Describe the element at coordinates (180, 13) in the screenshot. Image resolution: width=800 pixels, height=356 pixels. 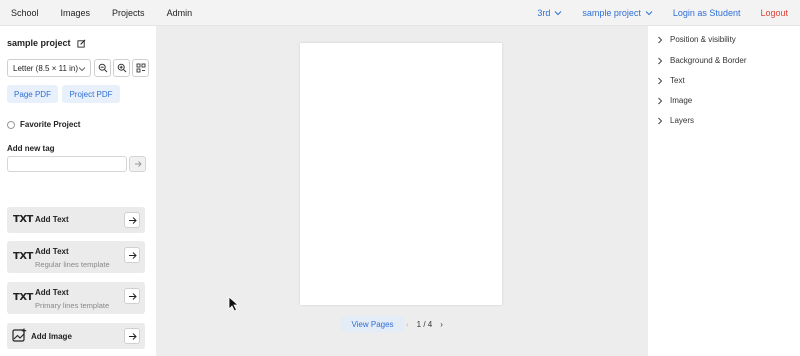
I see `nav-admin: Admin` at that location.